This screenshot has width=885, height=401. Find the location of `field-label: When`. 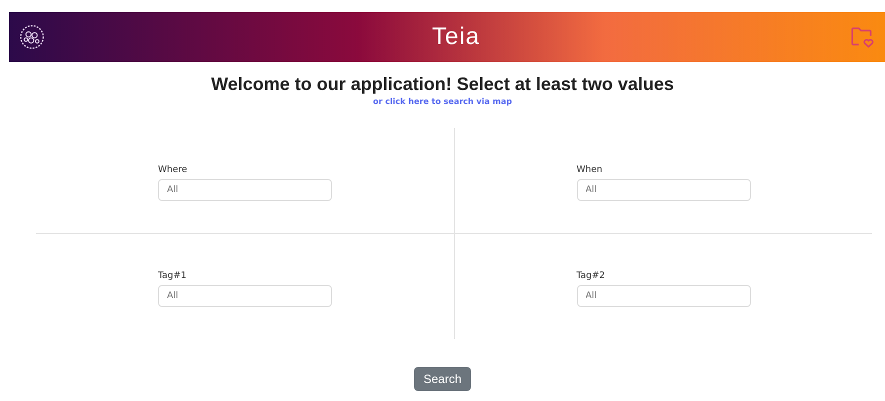

field-label: When is located at coordinates (590, 169).